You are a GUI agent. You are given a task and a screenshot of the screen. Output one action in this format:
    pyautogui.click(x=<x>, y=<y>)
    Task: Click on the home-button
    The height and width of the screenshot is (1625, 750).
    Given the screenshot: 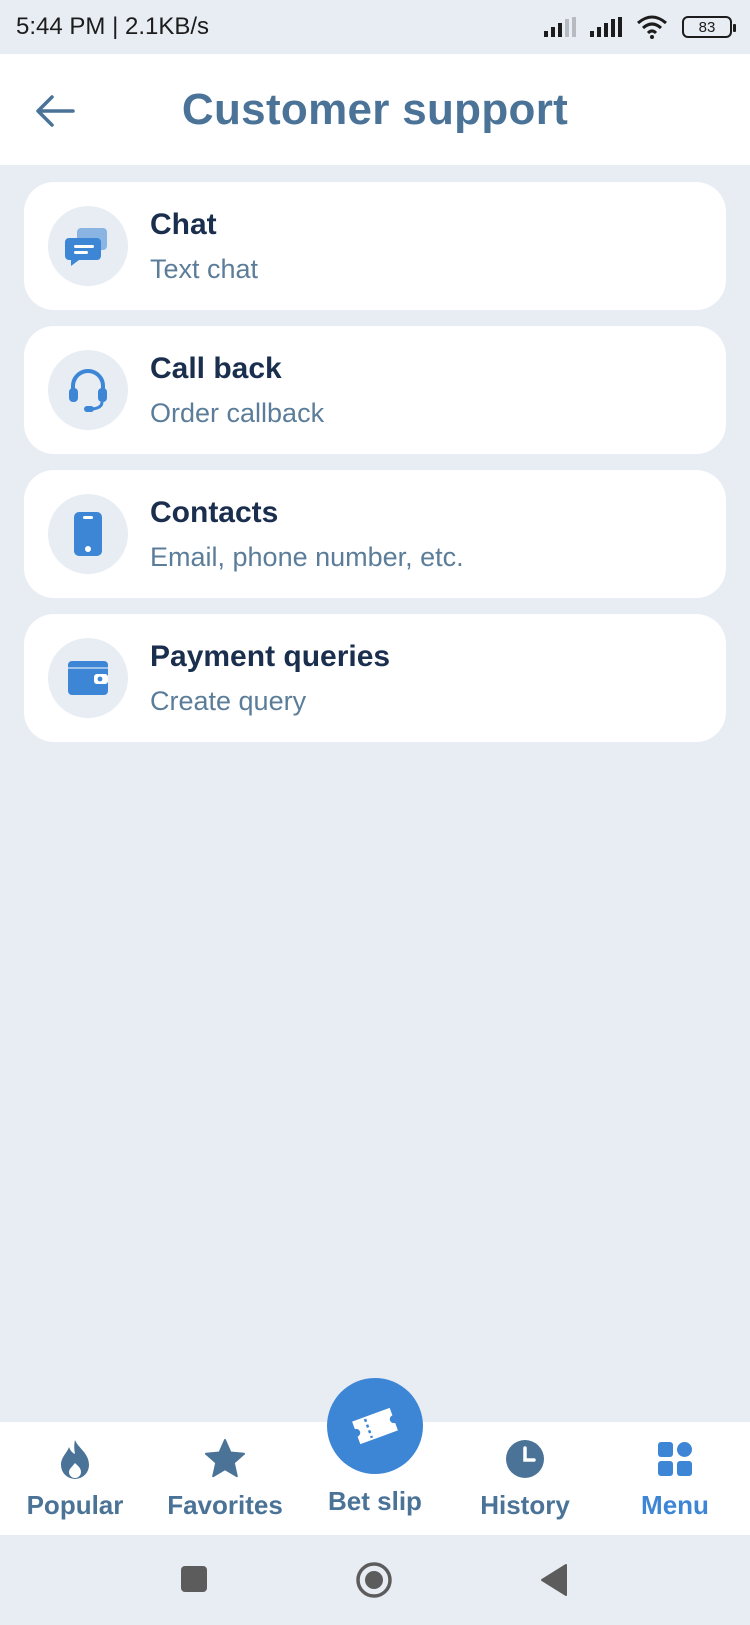 What is the action you would take?
    pyautogui.click(x=374, y=1582)
    